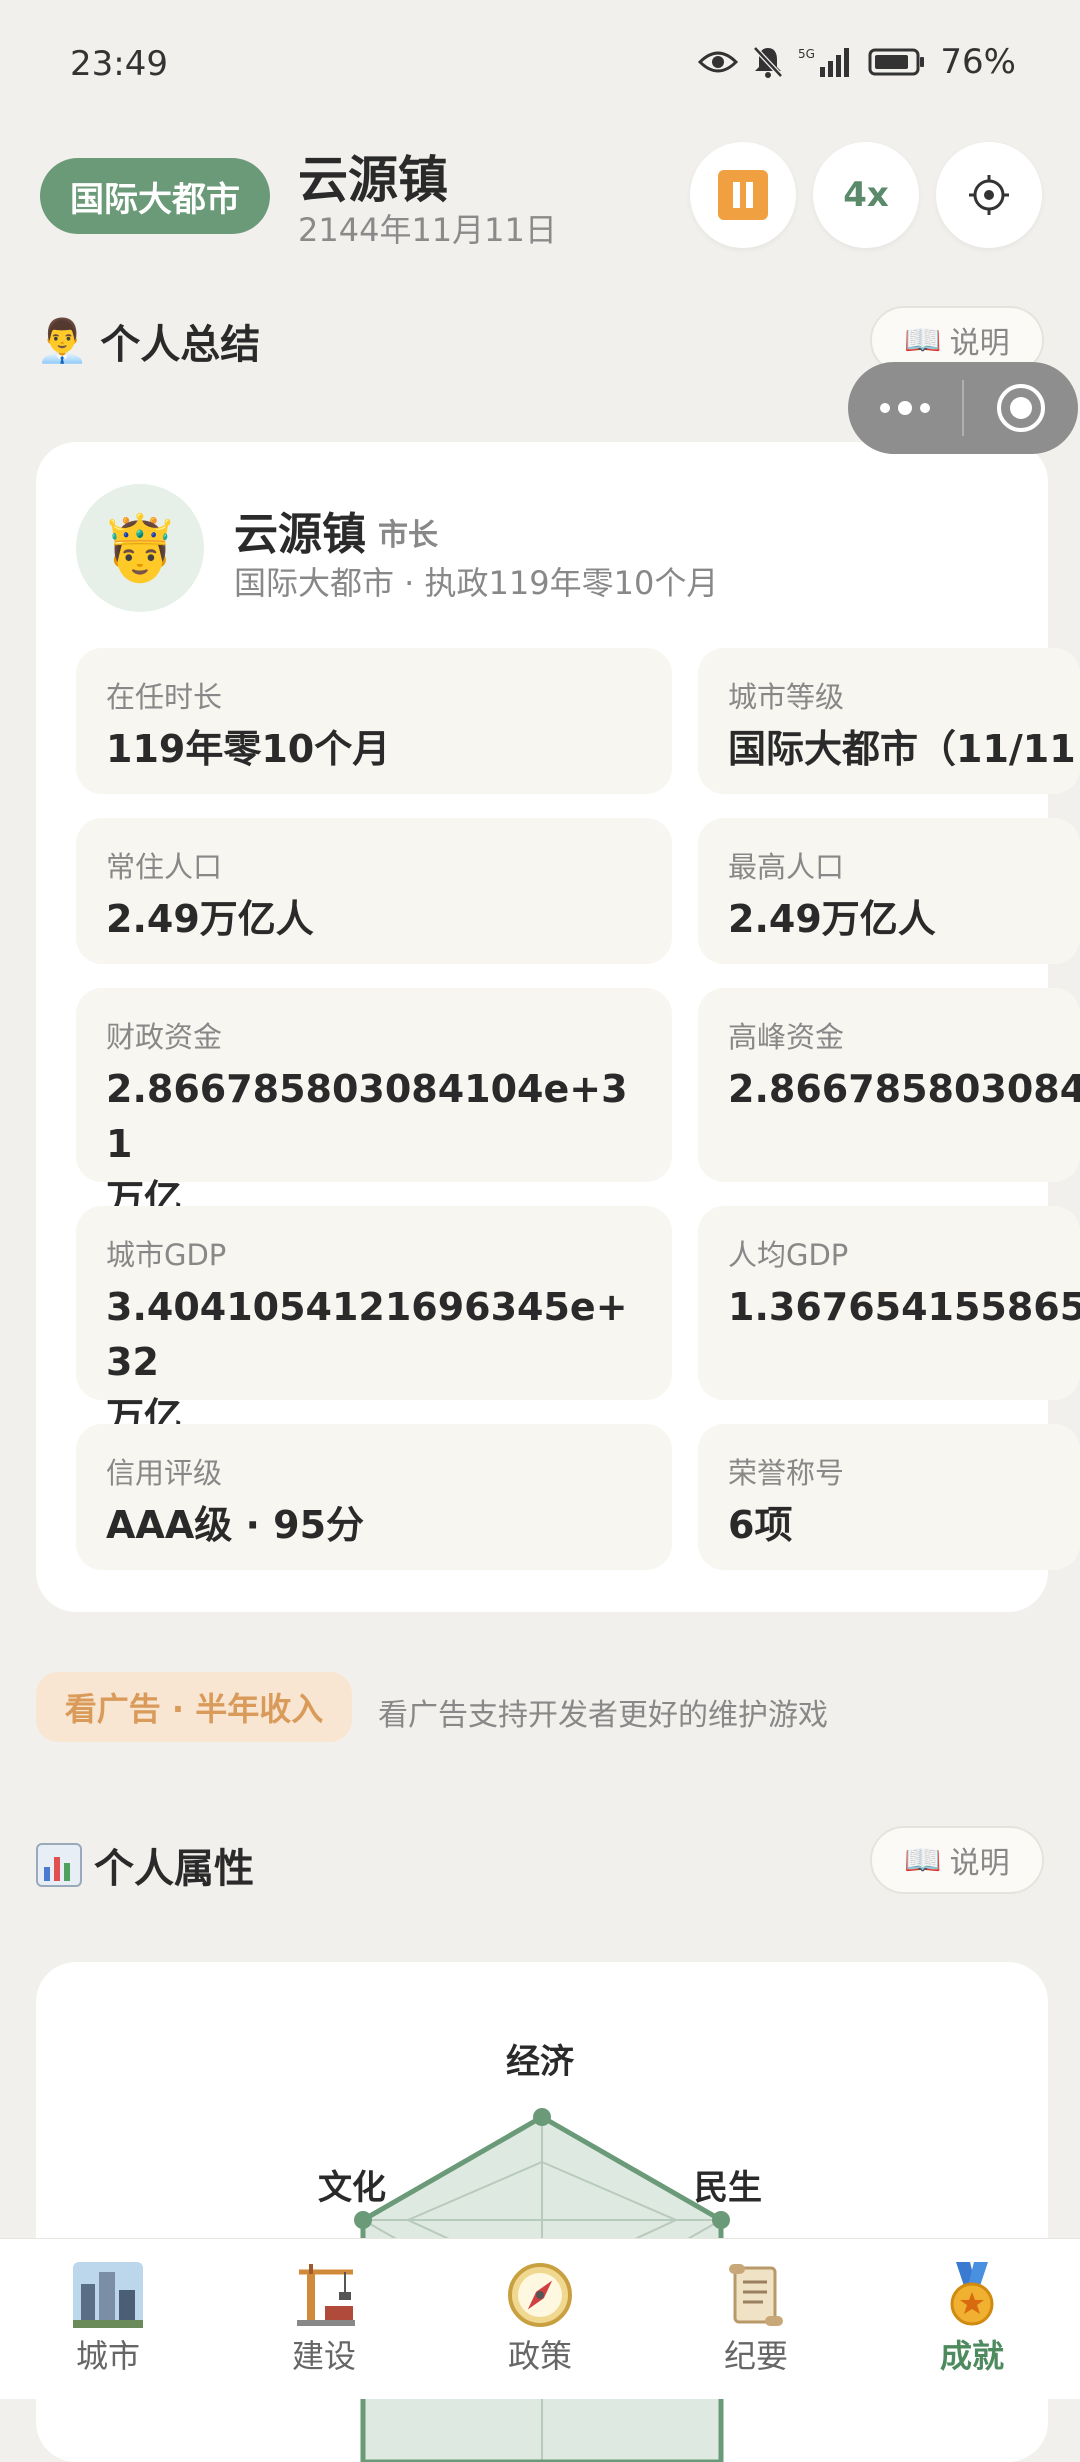 This screenshot has width=1080, height=2462. What do you see at coordinates (760, 1525) in the screenshot?
I see `stat-value: 6项` at bounding box center [760, 1525].